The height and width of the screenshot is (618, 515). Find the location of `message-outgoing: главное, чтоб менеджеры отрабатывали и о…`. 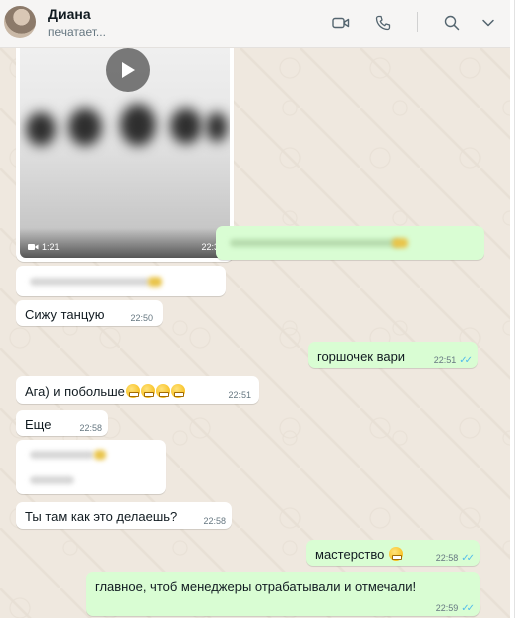

message-outgoing: главное, чтоб менеджеры отрабатывали и о… is located at coordinates (283, 594).